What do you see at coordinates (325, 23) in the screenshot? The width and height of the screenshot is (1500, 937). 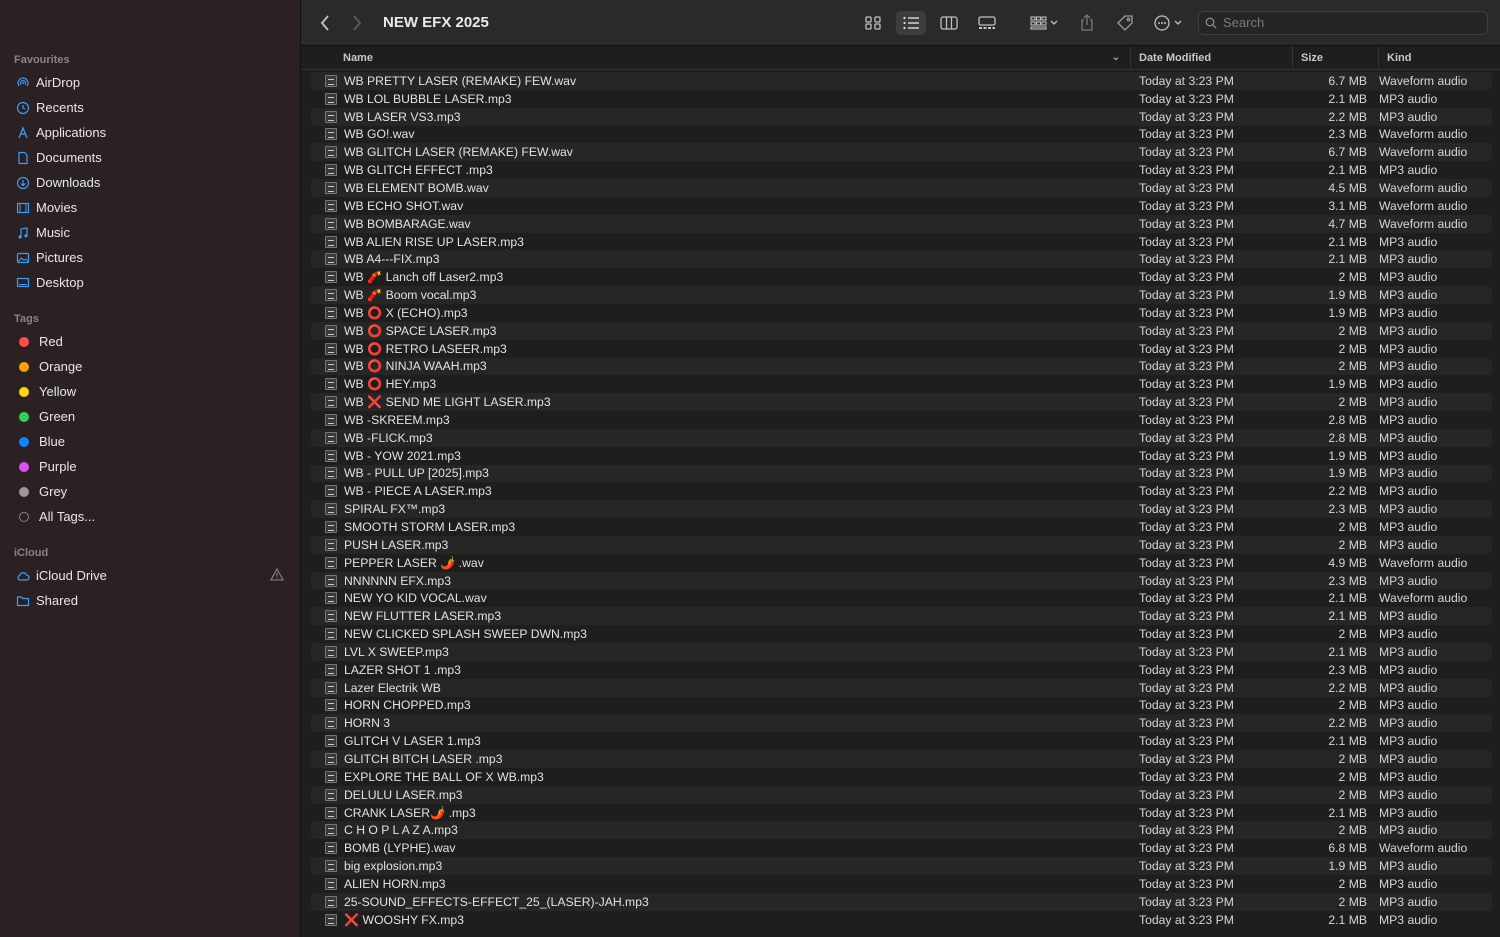 I see `back-button` at bounding box center [325, 23].